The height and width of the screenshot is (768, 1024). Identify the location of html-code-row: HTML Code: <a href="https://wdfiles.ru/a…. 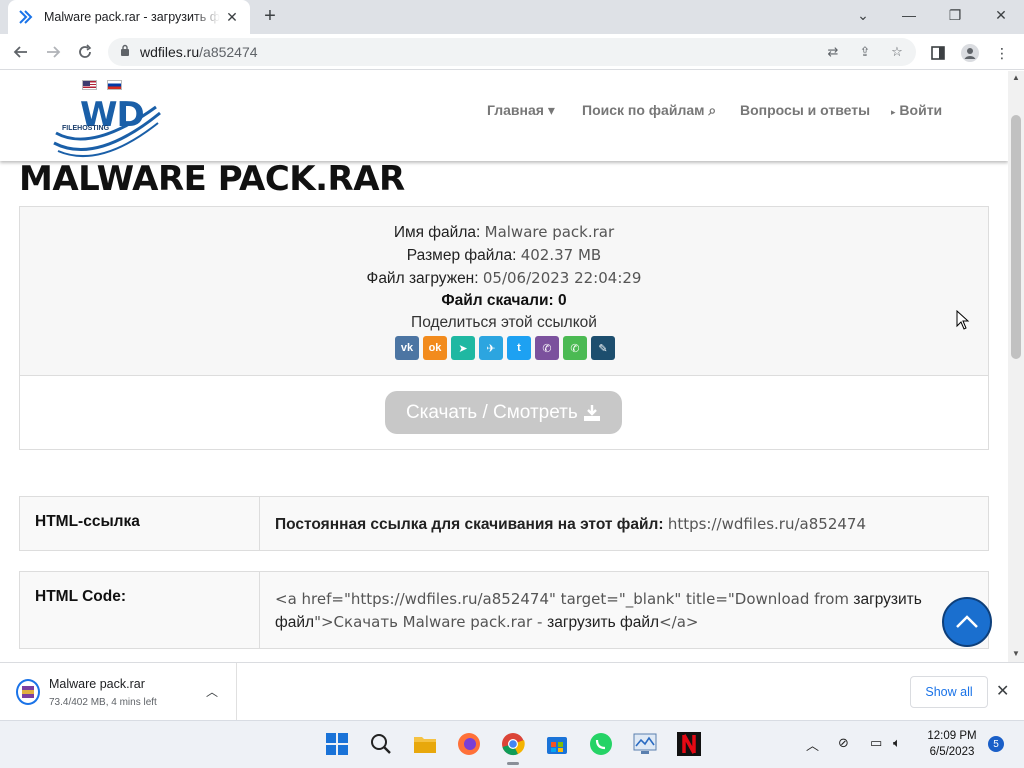
(504, 610).